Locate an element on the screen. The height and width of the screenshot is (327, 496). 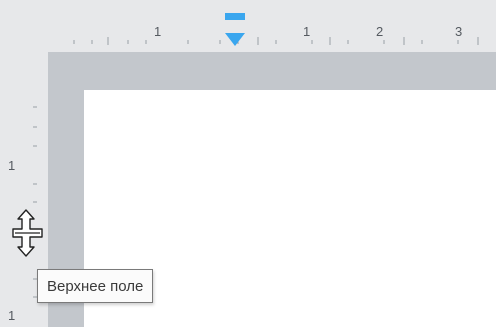
resize-vertical-cursor-icon is located at coordinates (28, 233).